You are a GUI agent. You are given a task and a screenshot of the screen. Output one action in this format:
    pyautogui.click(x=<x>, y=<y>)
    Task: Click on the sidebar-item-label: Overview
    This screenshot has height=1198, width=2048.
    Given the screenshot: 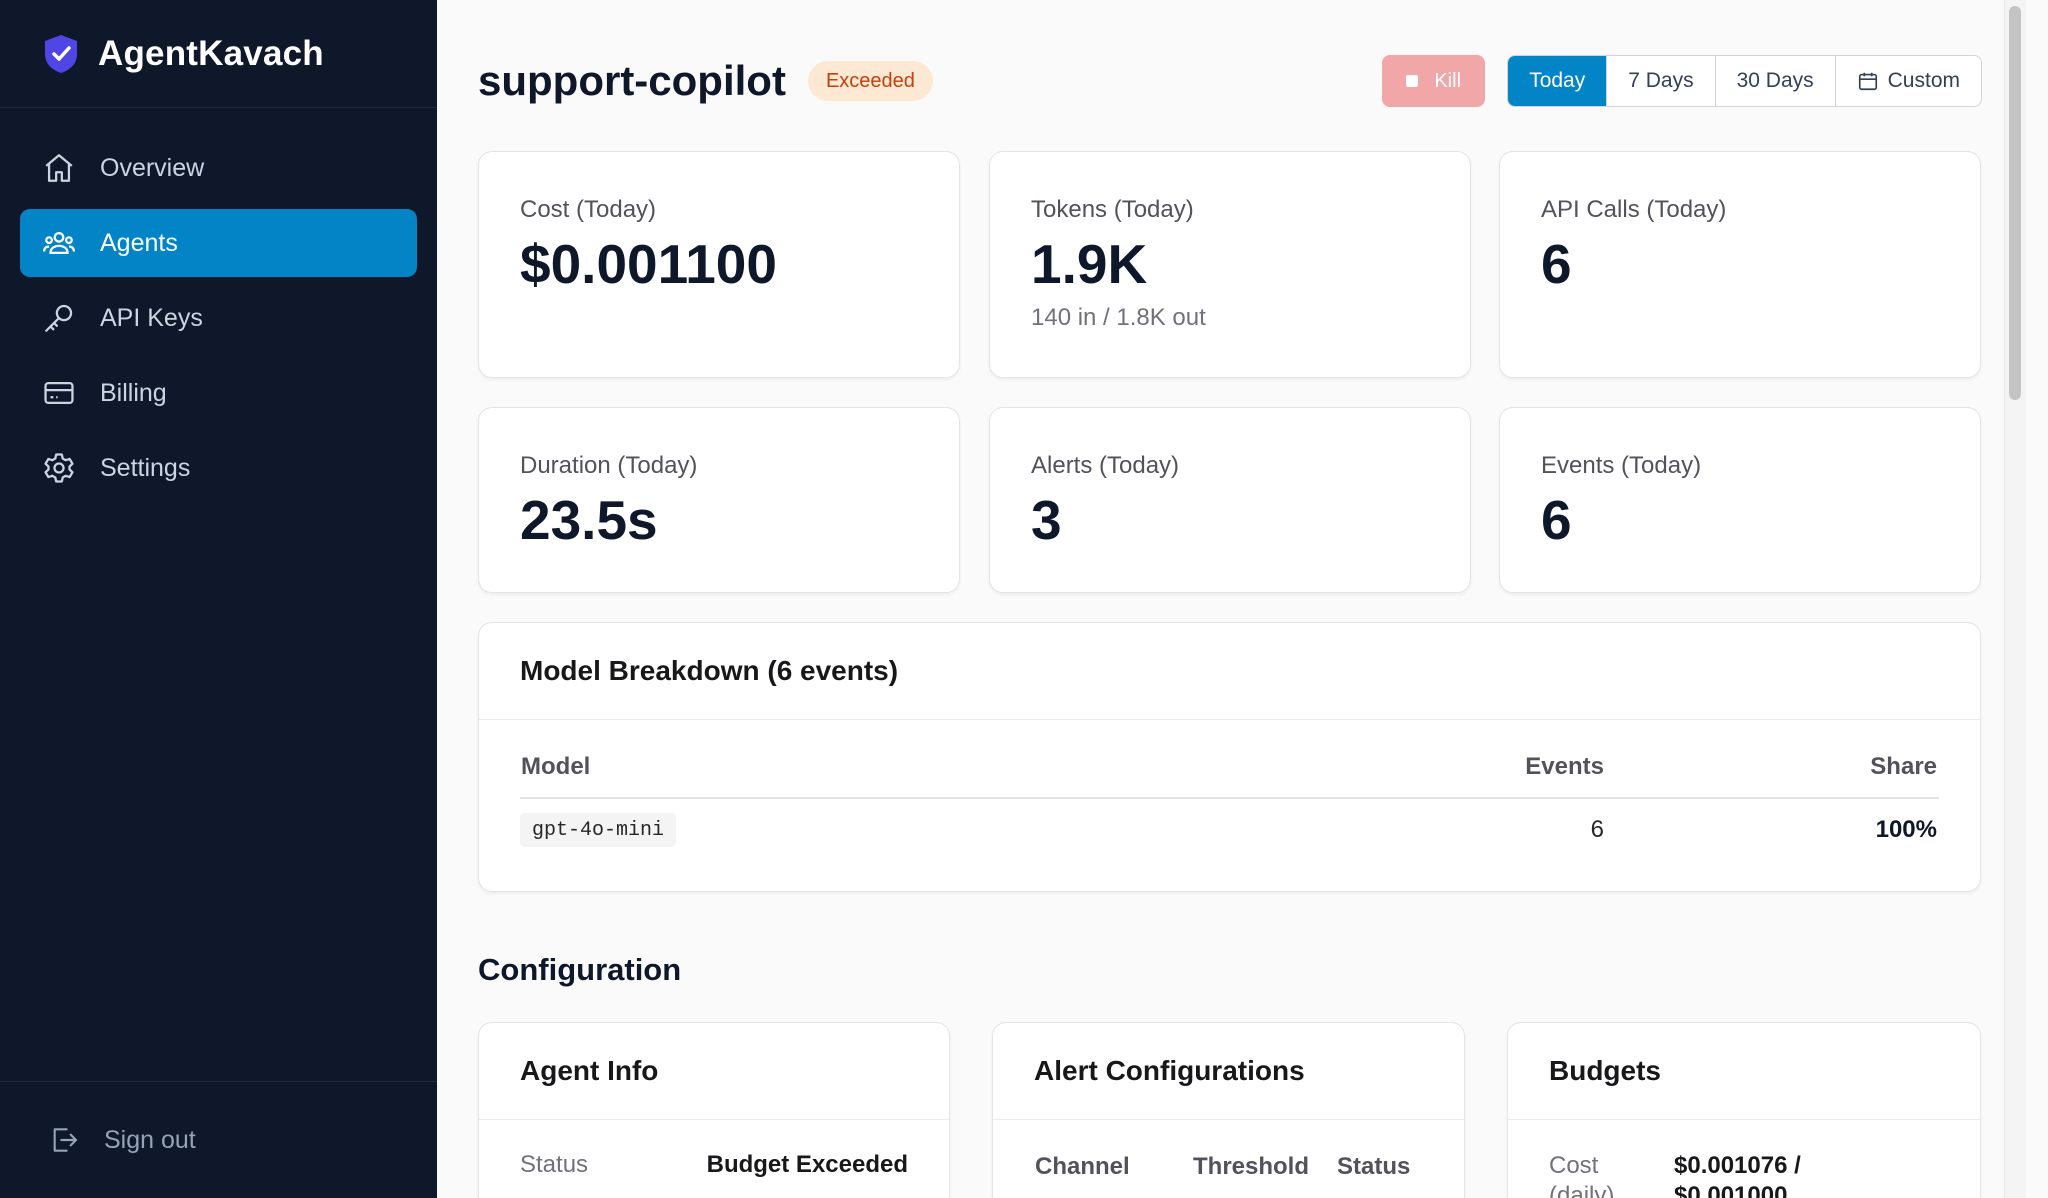 What is the action you would take?
    pyautogui.click(x=152, y=167)
    